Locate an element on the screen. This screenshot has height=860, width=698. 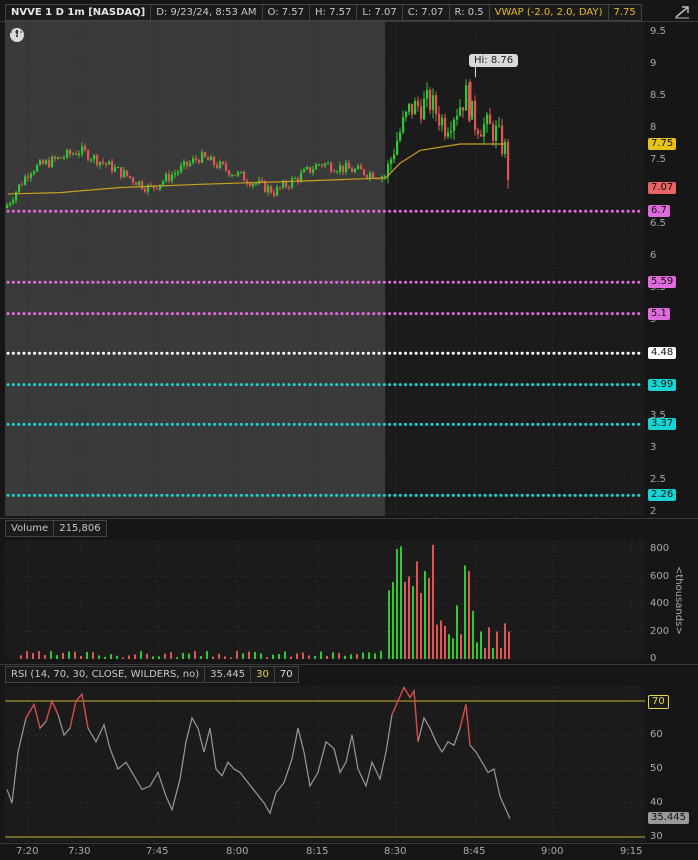
time-axis-label: 7:45 is located at coordinates (157, 851).